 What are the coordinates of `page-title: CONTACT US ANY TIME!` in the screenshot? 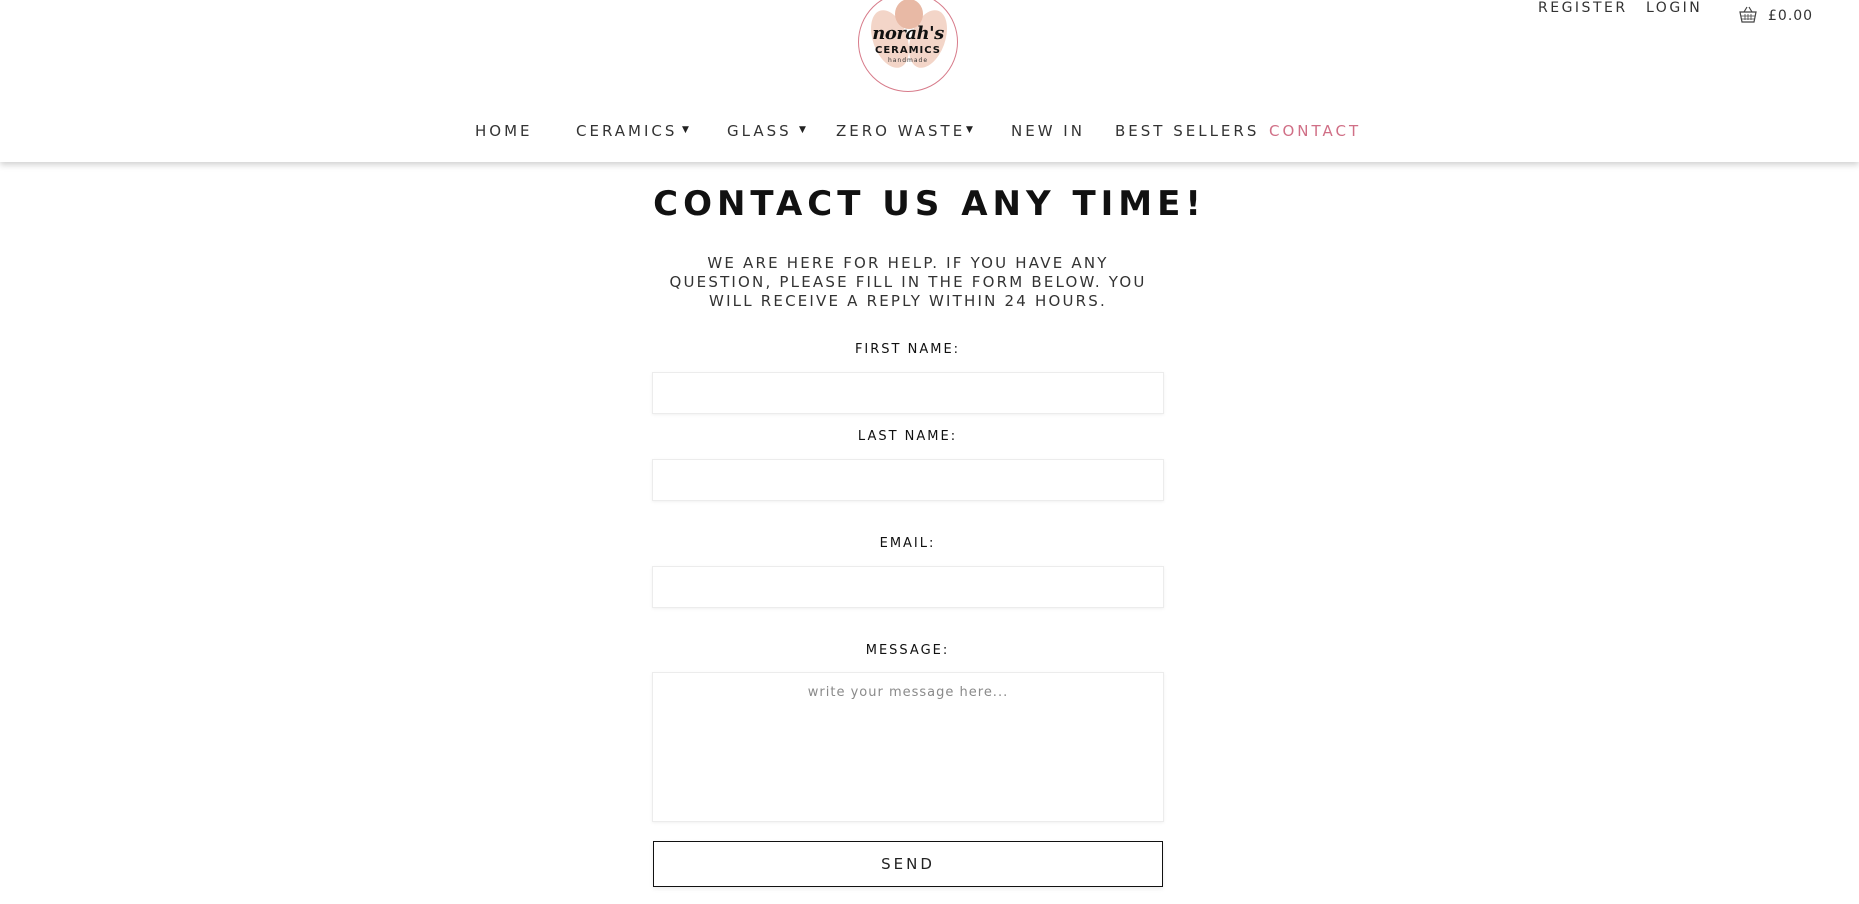 It's located at (929, 204).